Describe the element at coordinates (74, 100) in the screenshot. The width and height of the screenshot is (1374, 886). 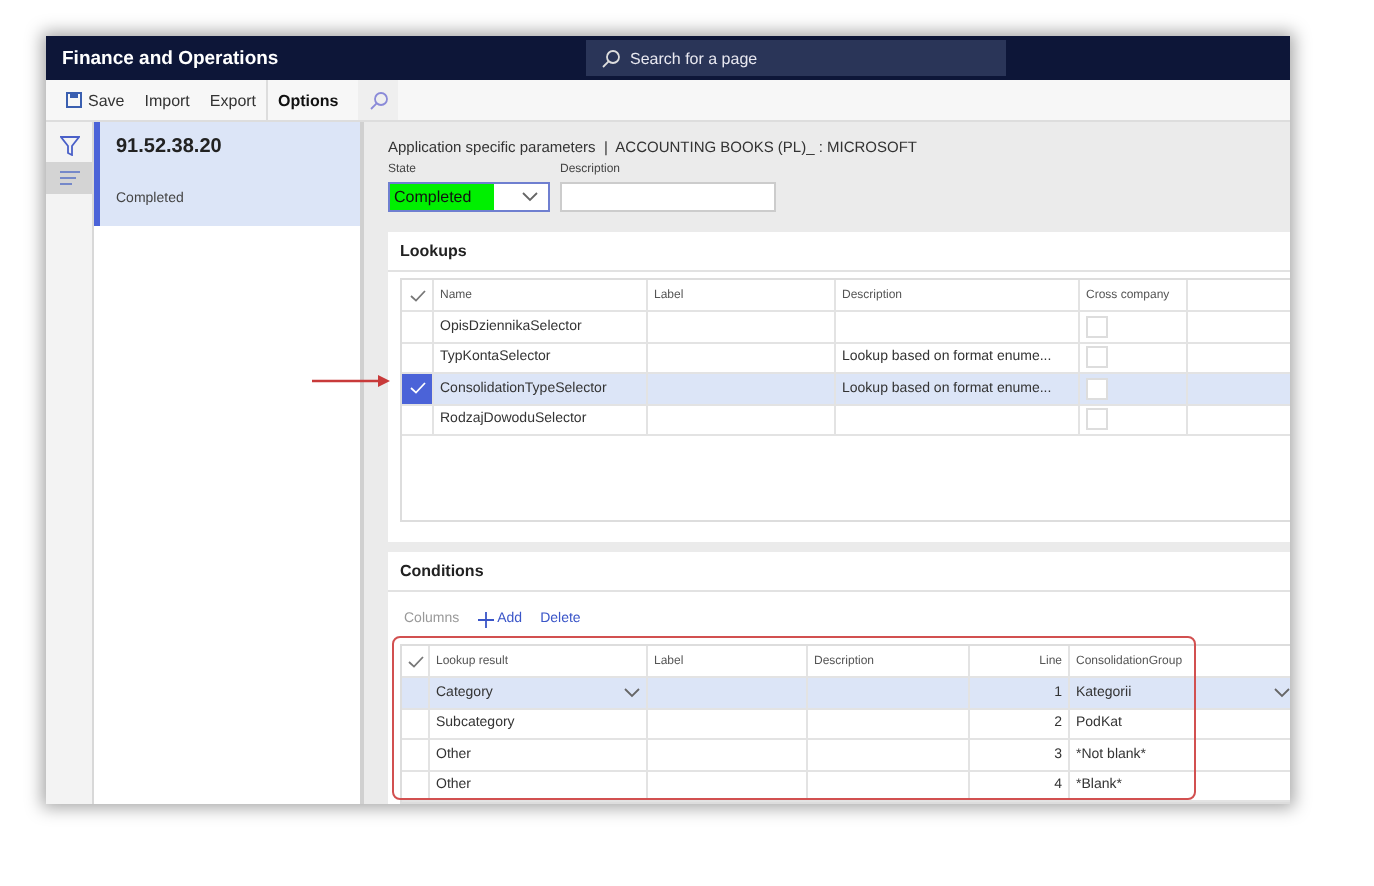
I see `save-icon` at that location.